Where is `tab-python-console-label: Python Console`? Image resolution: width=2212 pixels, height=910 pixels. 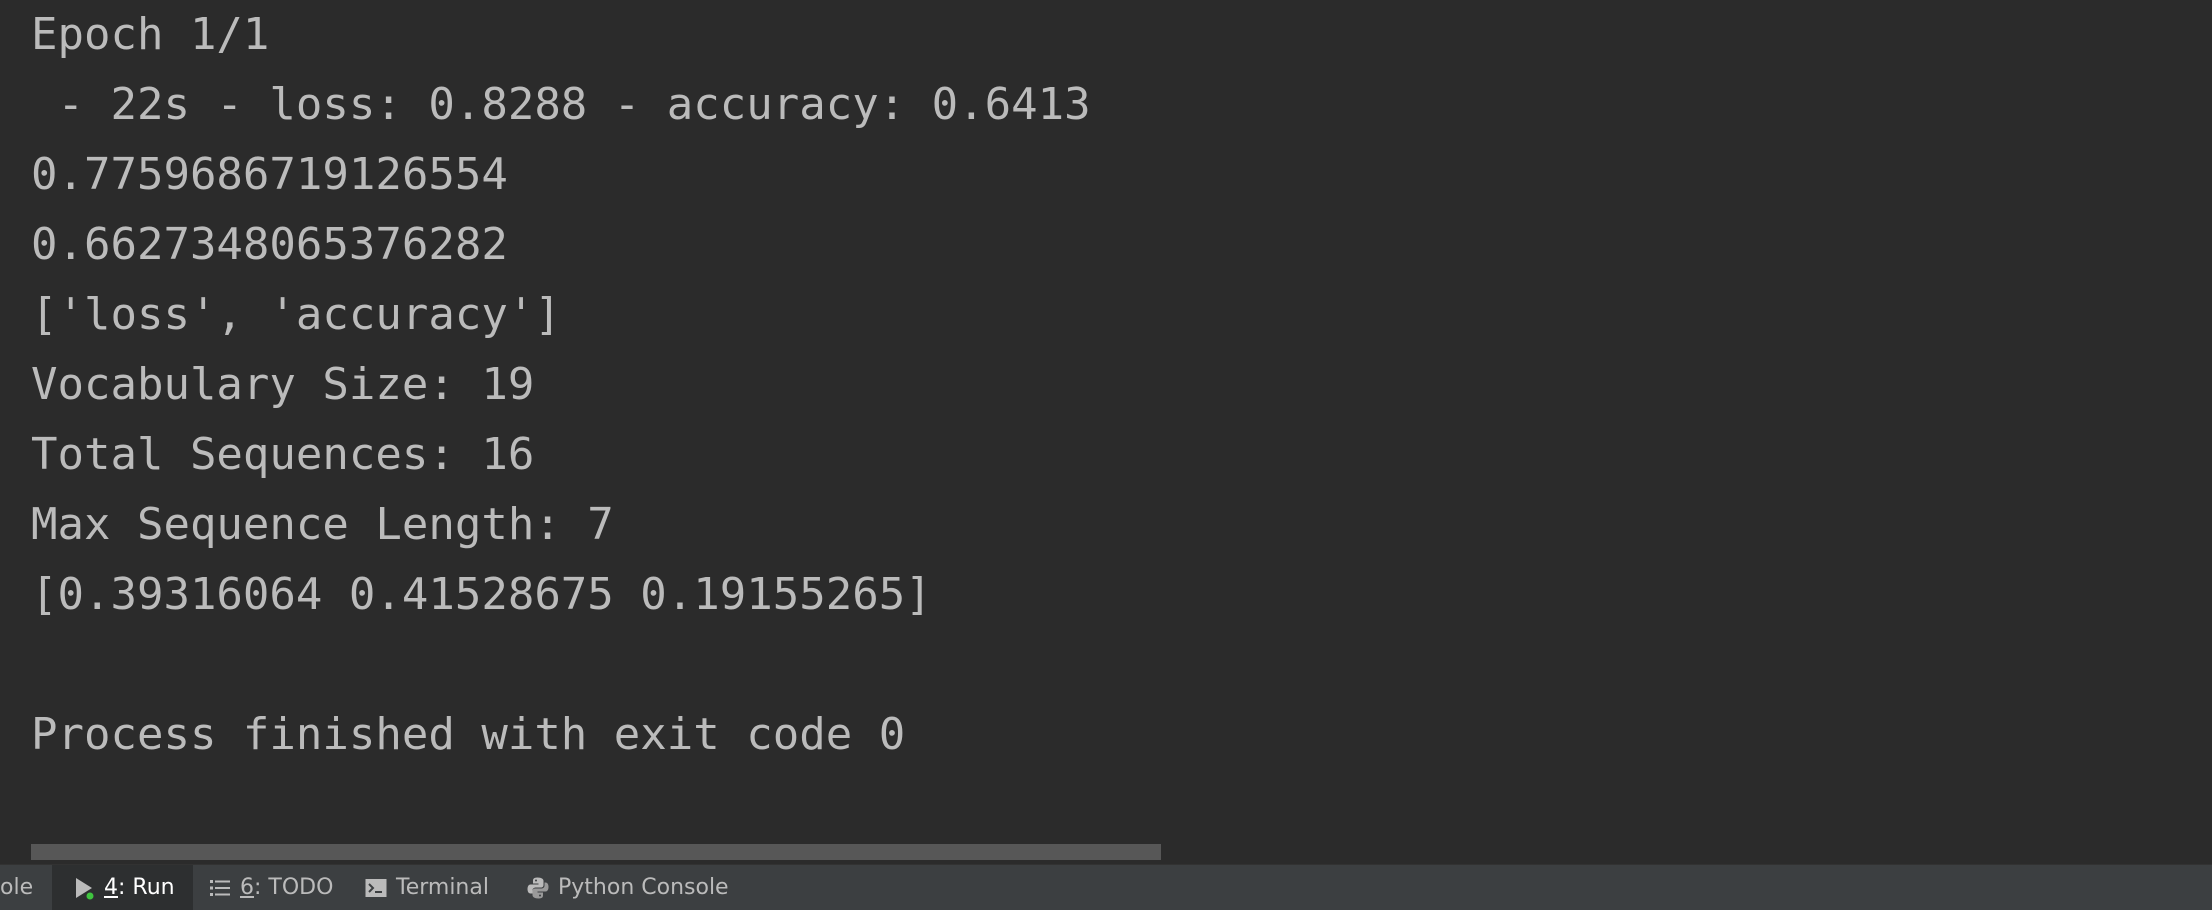 tab-python-console-label: Python Console is located at coordinates (643, 887).